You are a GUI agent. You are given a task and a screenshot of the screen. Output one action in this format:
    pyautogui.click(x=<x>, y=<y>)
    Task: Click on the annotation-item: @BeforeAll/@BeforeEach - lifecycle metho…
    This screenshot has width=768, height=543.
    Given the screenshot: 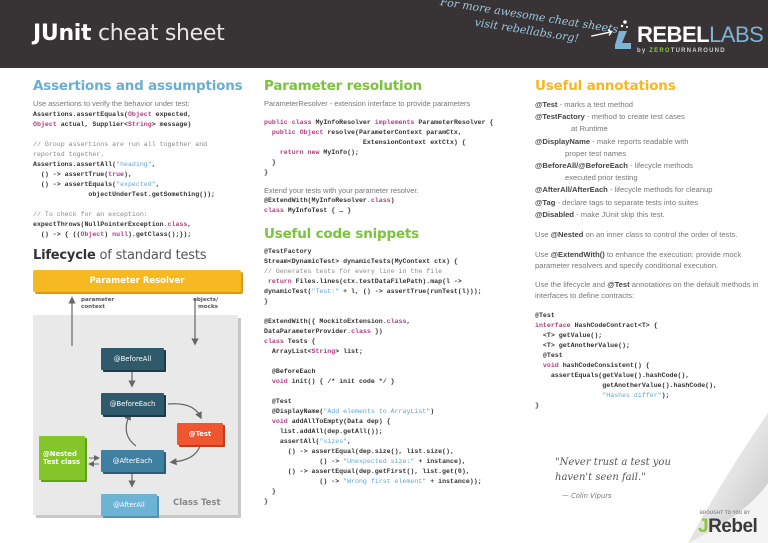 What is the action you would take?
    pyautogui.click(x=614, y=172)
    